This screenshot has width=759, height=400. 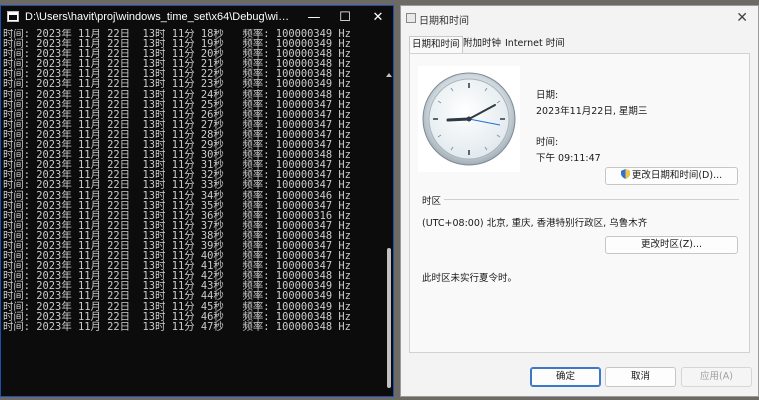 I want to click on clock-icon, so click(x=469, y=119).